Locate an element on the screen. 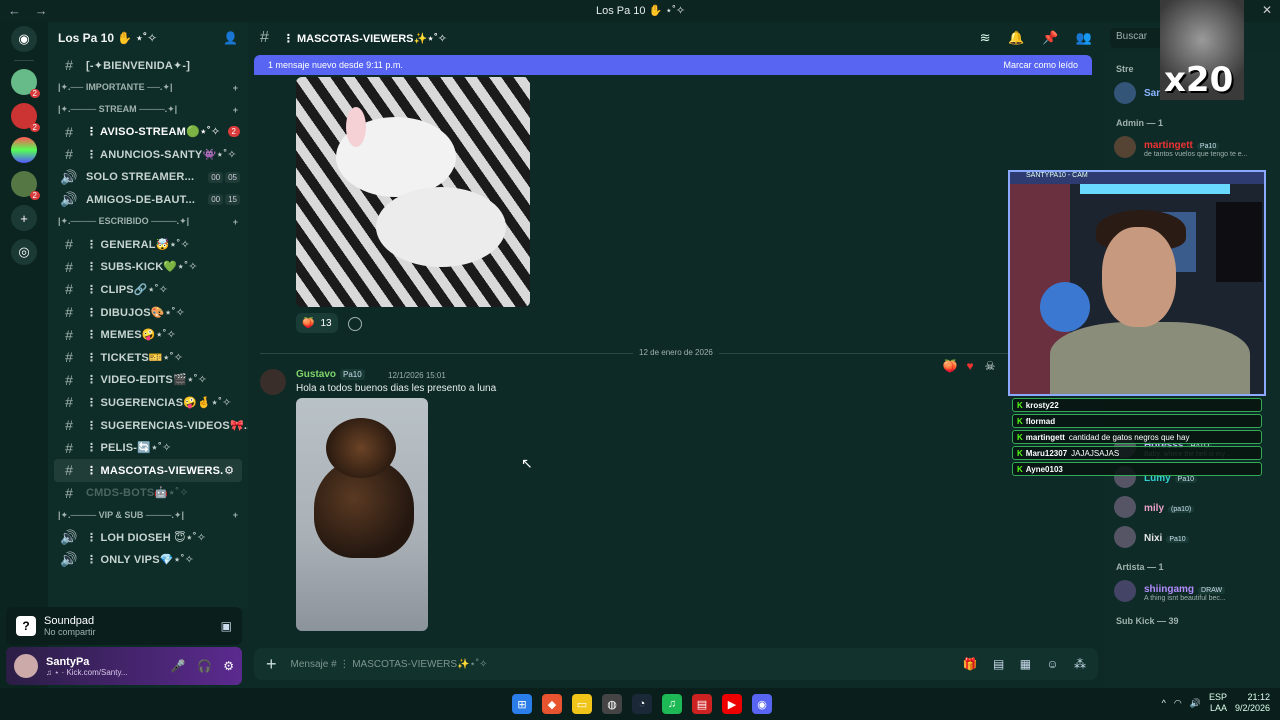 The image size is (1280, 720). channel-item: 🔊 ⋮ ONLY VIPS💎⋆˚✧ is located at coordinates (148, 560).